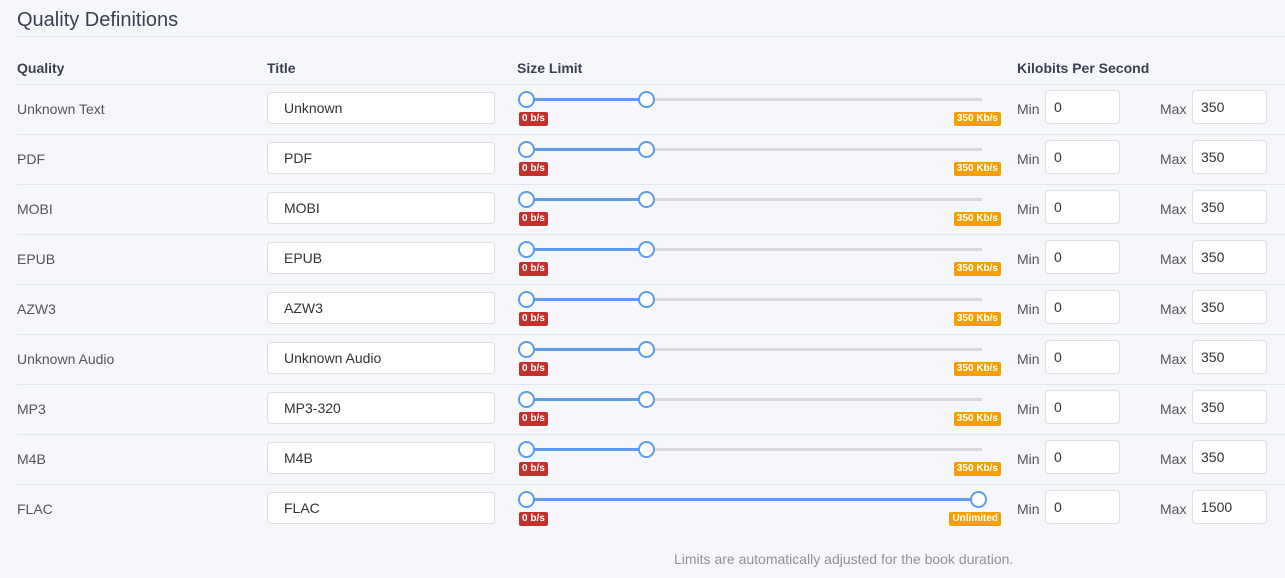 The image size is (1285, 578). I want to click on quality-row: Unknown Text 0 b/s 350 Kb/s Min Max, so click(651, 109).